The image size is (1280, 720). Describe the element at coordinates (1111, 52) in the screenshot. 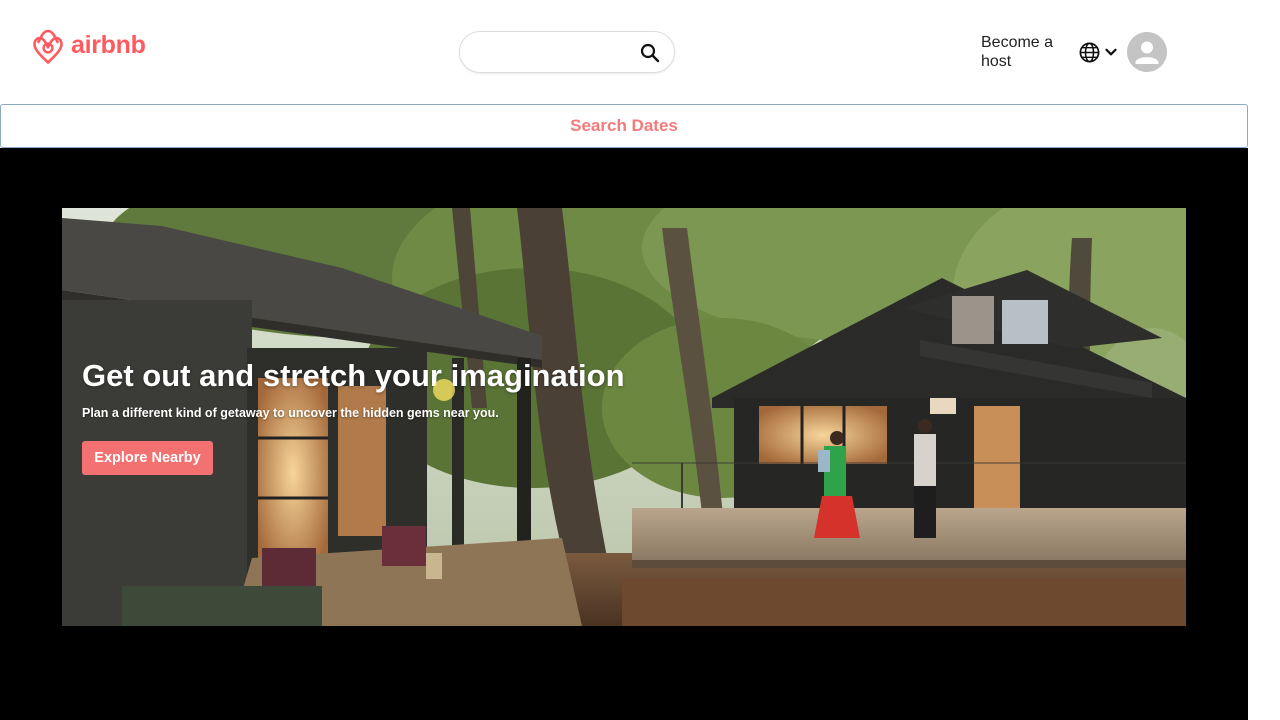

I see `chevron-down-icon` at that location.